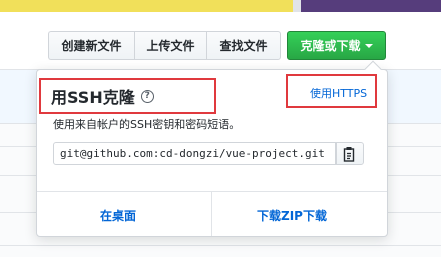  I want to click on file-toolbar: 创建新文件 上传文件 查找文件, so click(164, 45).